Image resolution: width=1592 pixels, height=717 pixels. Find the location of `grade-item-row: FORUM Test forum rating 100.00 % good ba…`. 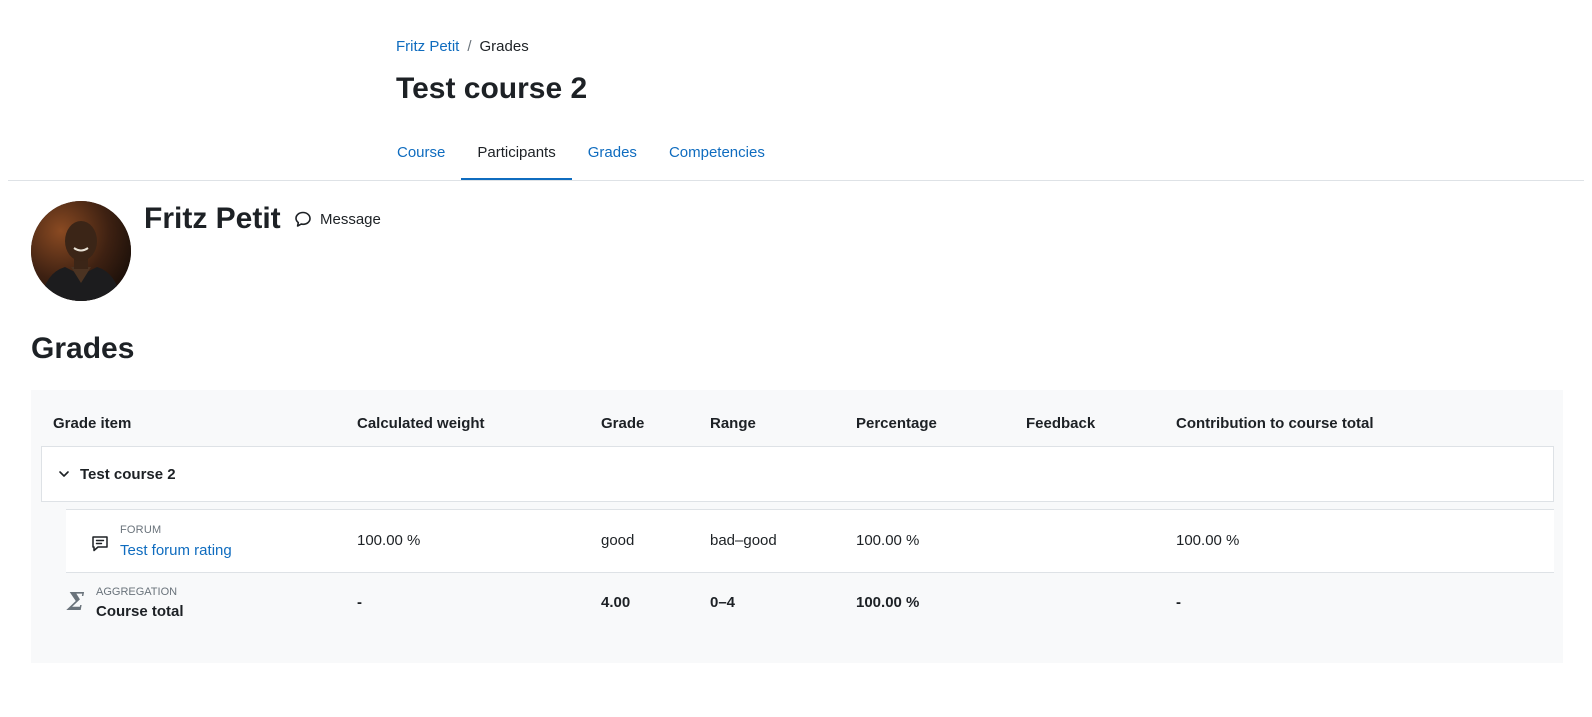

grade-item-row: FORUM Test forum rating 100.00 % good ba… is located at coordinates (810, 541).